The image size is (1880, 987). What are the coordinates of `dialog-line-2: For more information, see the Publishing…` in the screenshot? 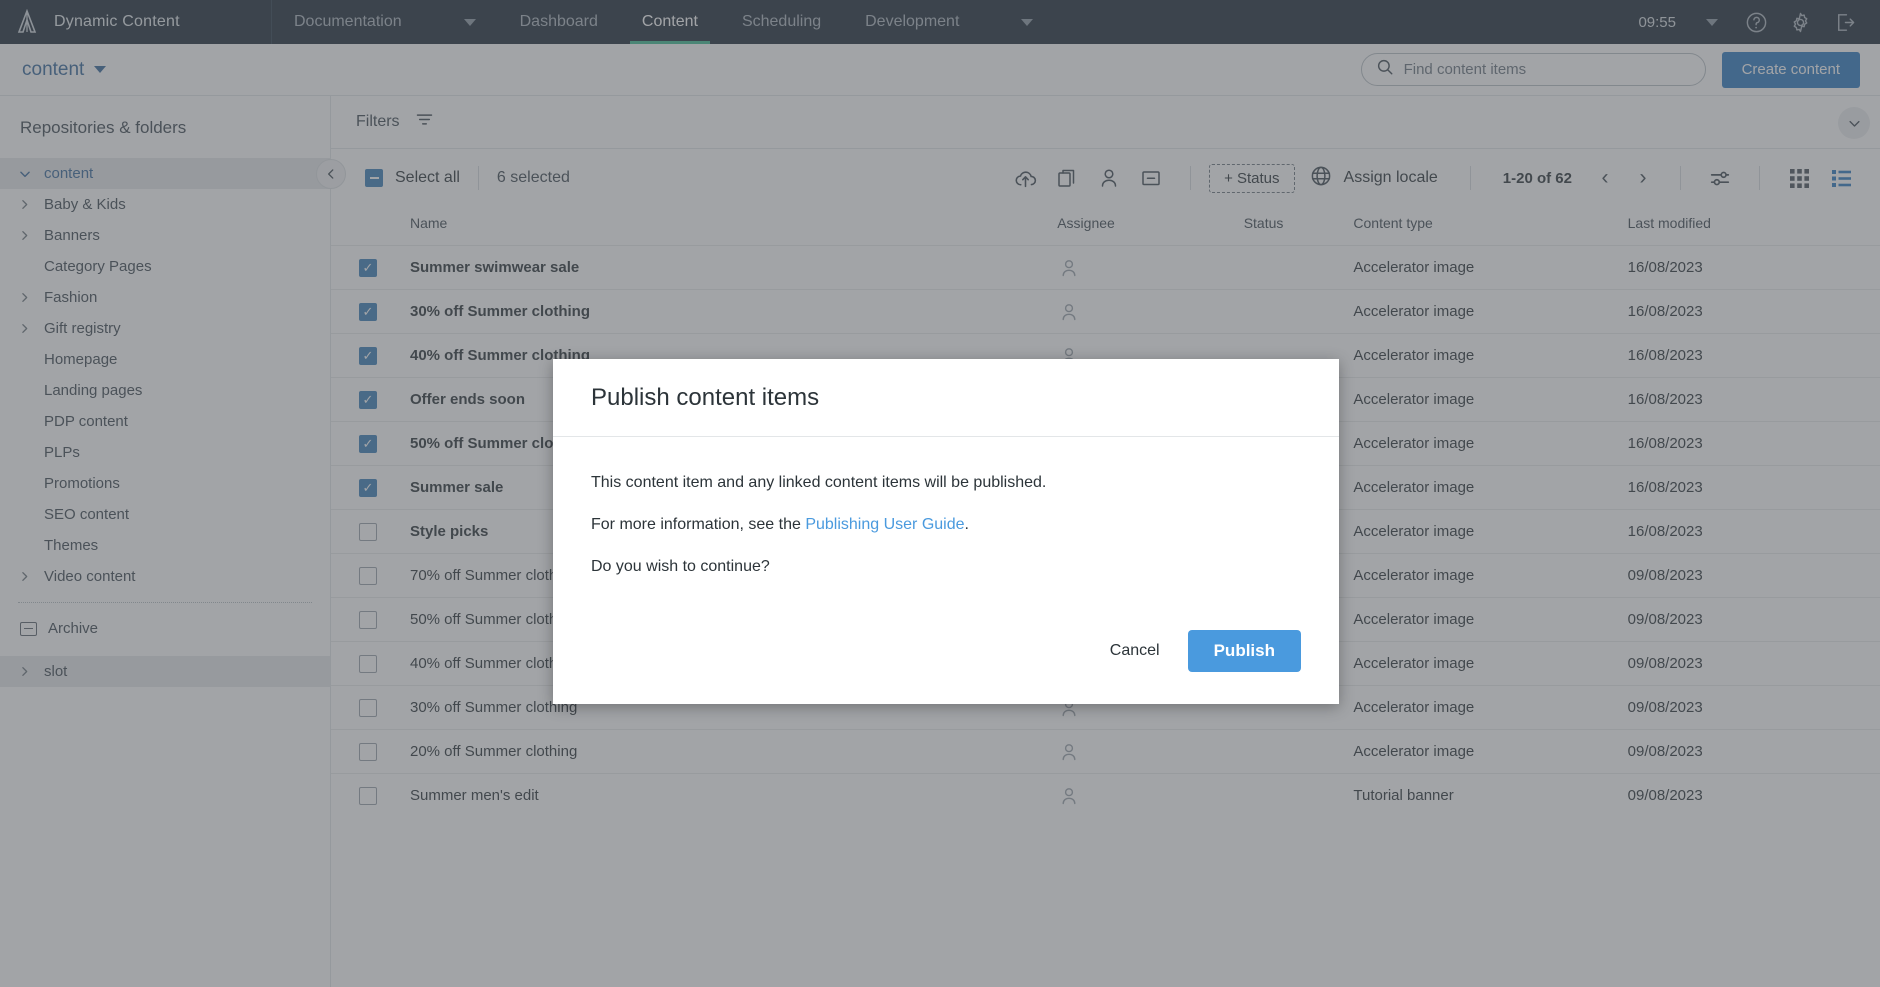 It's located at (946, 525).